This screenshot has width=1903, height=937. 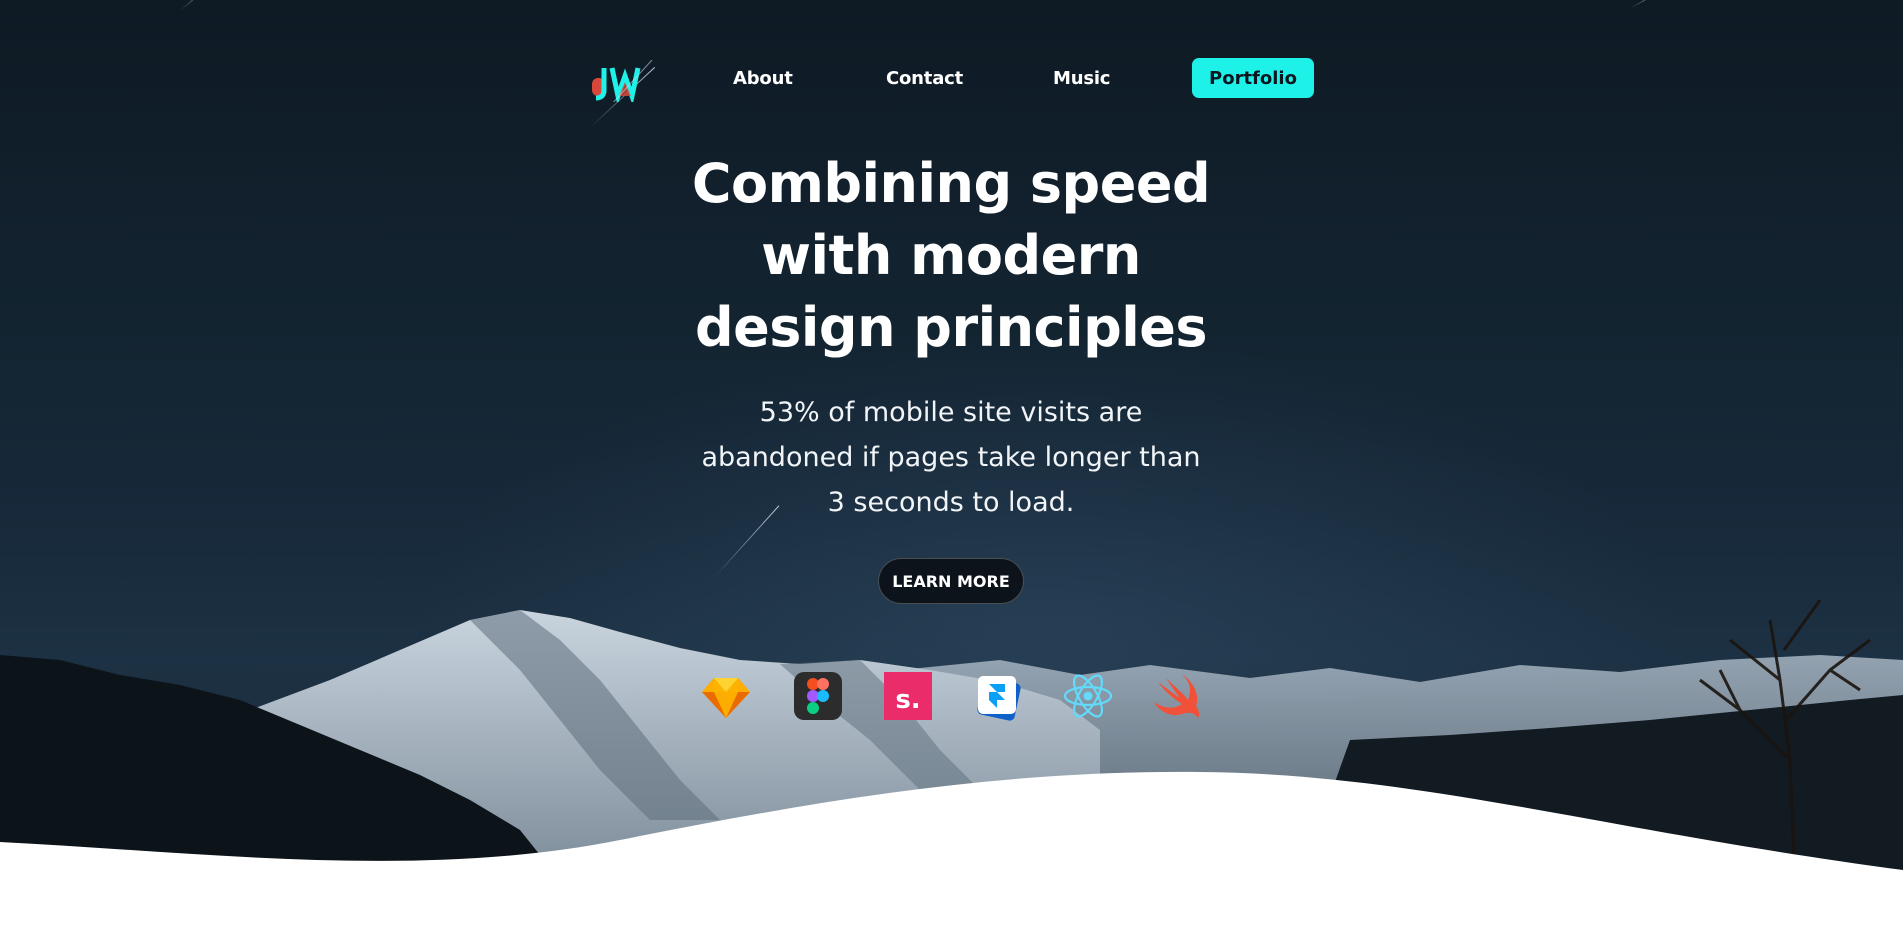 I want to click on figma-icon, so click(x=818, y=696).